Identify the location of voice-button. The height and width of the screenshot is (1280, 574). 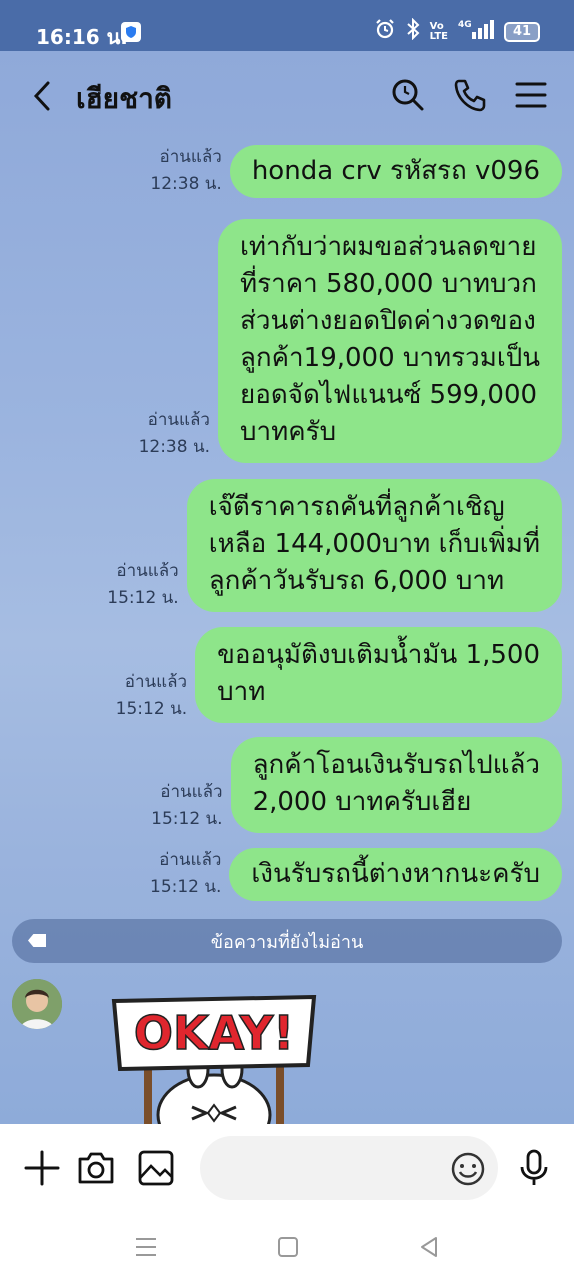
(534, 1168).